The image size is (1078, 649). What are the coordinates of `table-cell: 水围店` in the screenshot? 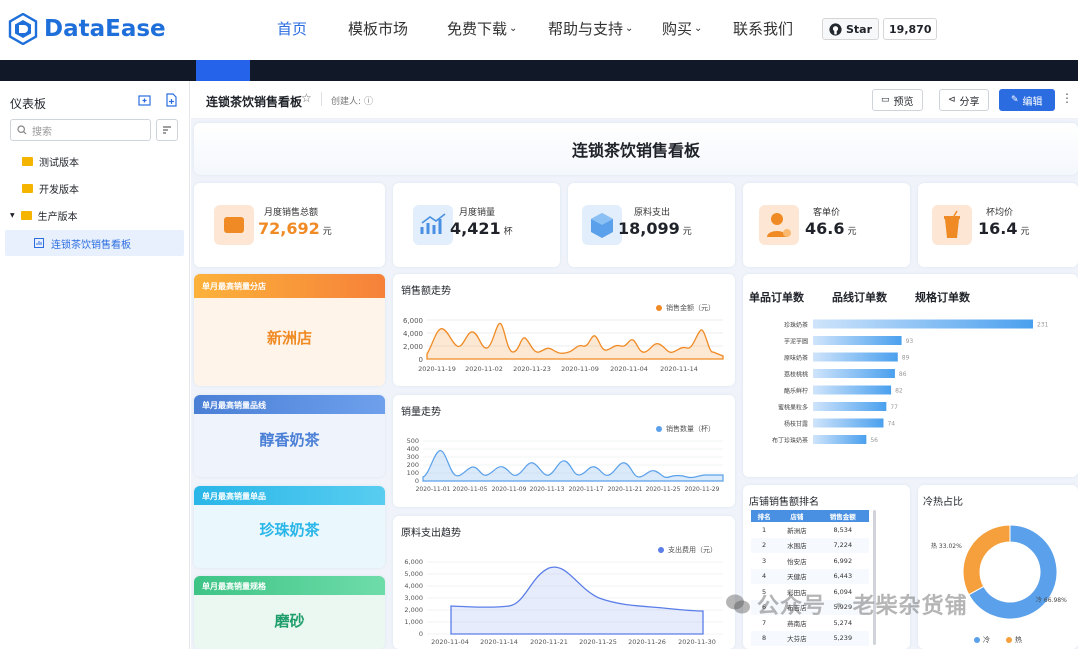 It's located at (797, 545).